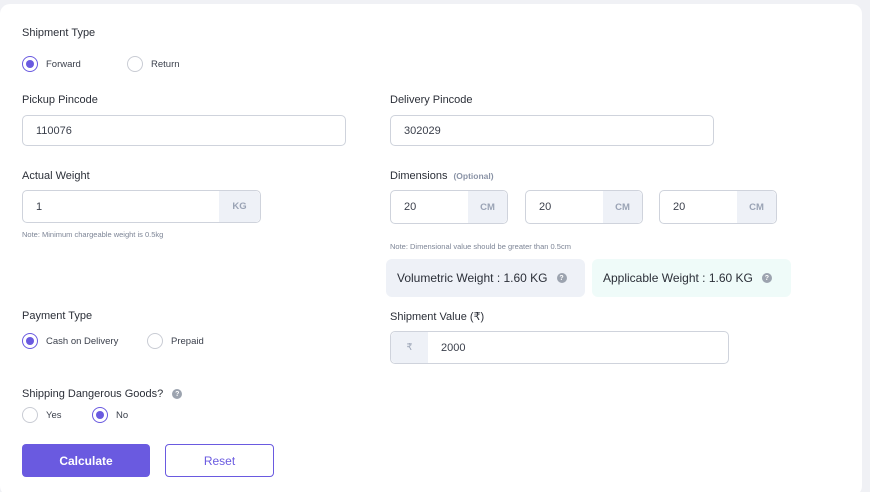 This screenshot has width=870, height=492. I want to click on radio-return: Return, so click(153, 64).